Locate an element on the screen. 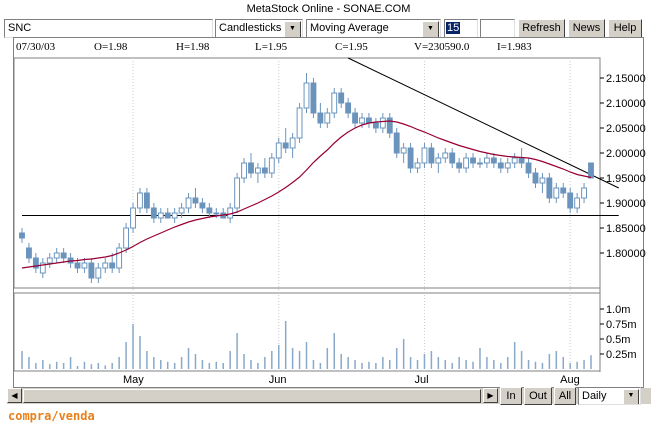  volume-tick-label: 0.75m is located at coordinates (621, 325).